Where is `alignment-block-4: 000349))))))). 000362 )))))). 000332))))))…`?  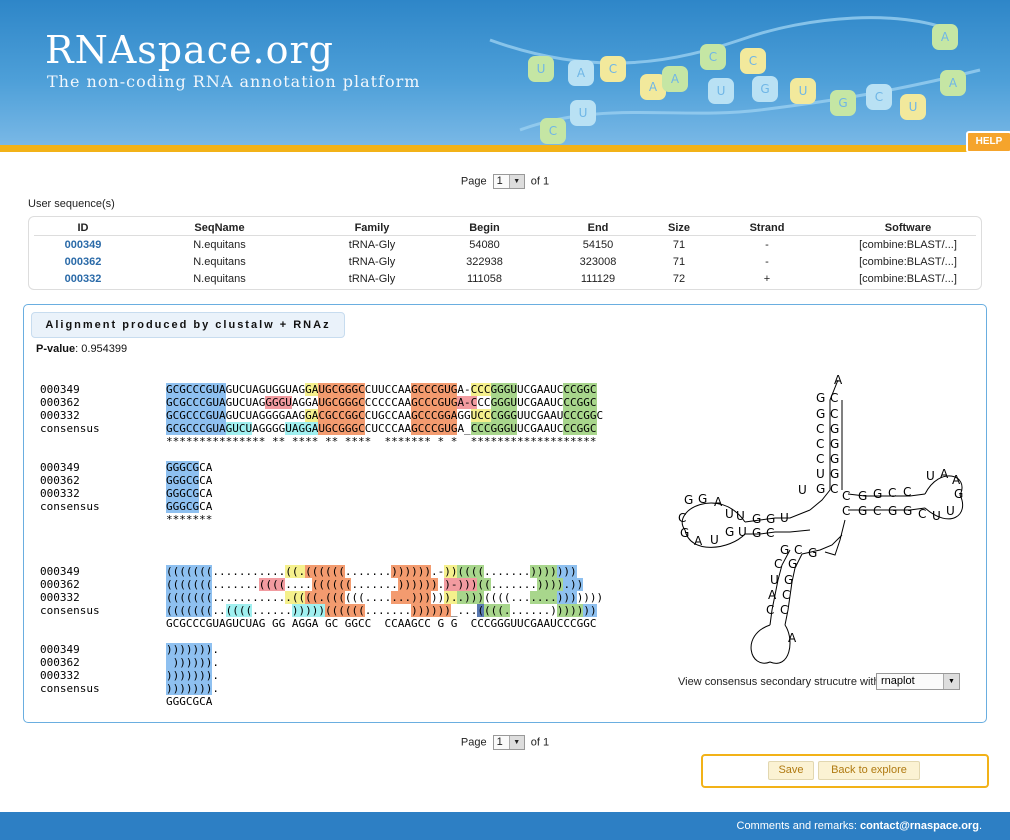
alignment-block-4: 000349))))))). 000362 )))))). 000332))))))… is located at coordinates (129, 675).